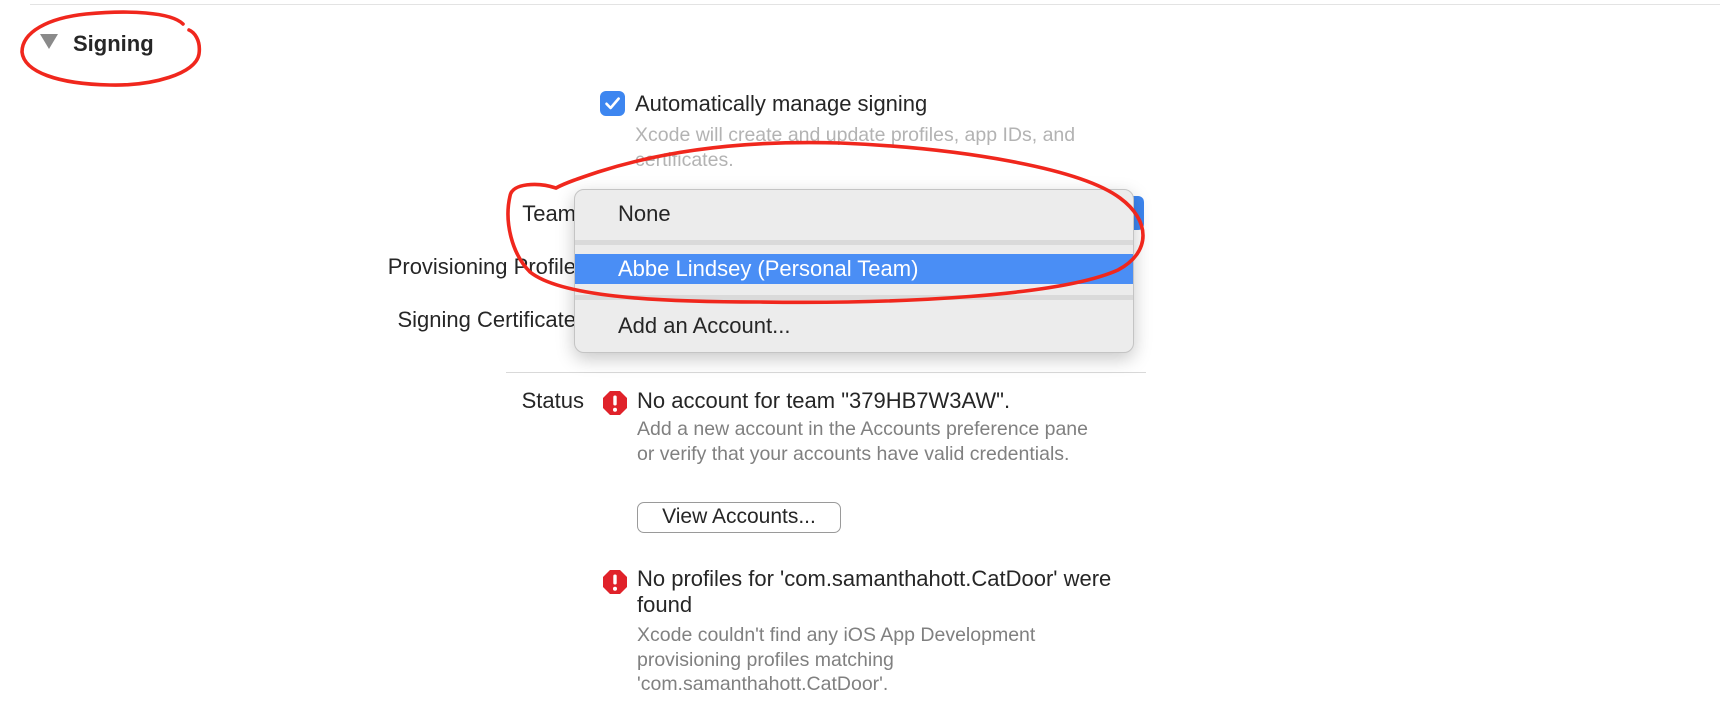 The width and height of the screenshot is (1720, 722). What do you see at coordinates (113, 44) in the screenshot?
I see `section-title: Signing` at bounding box center [113, 44].